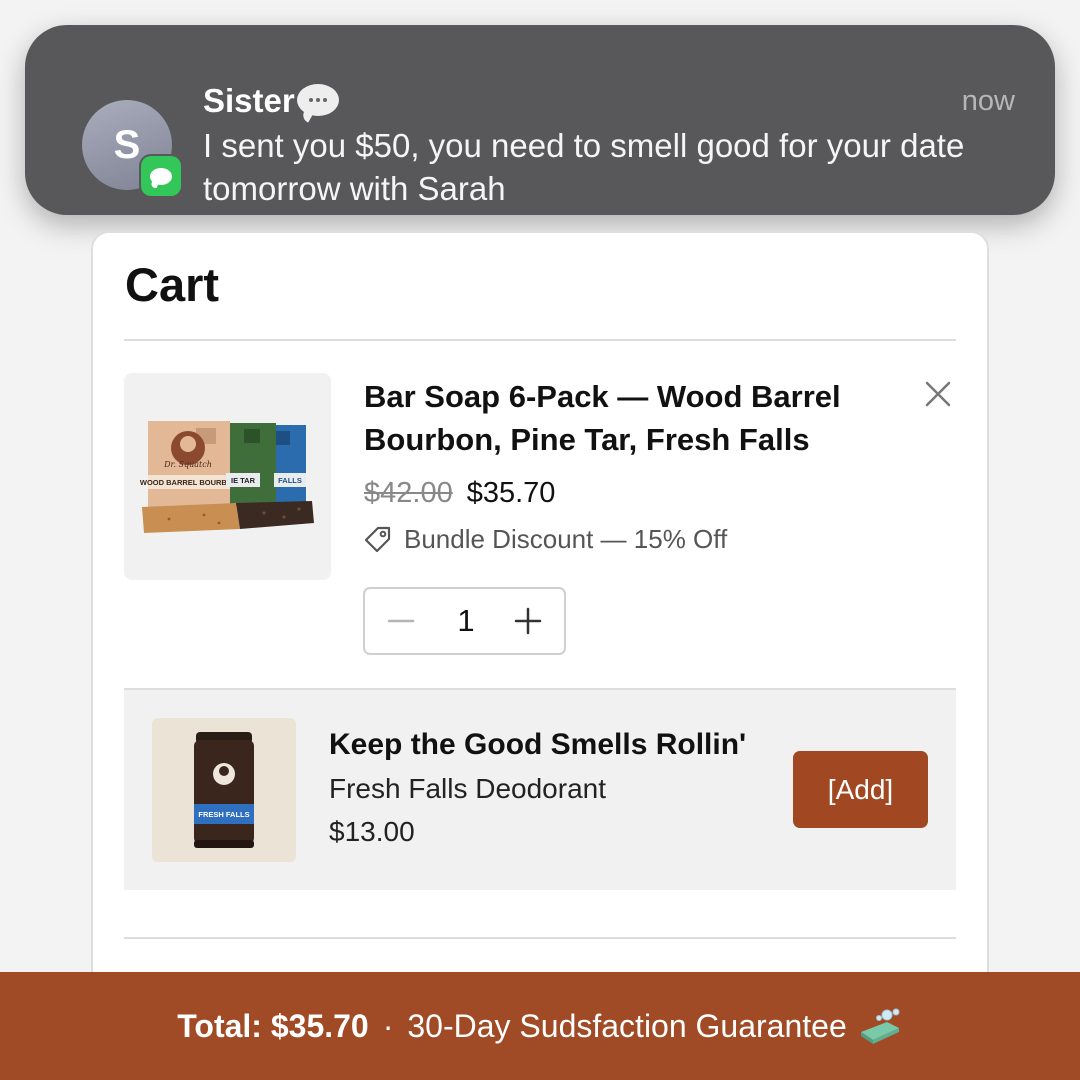 This screenshot has height=1080, width=1080. What do you see at coordinates (172, 284) in the screenshot?
I see `page-title: Cart` at bounding box center [172, 284].